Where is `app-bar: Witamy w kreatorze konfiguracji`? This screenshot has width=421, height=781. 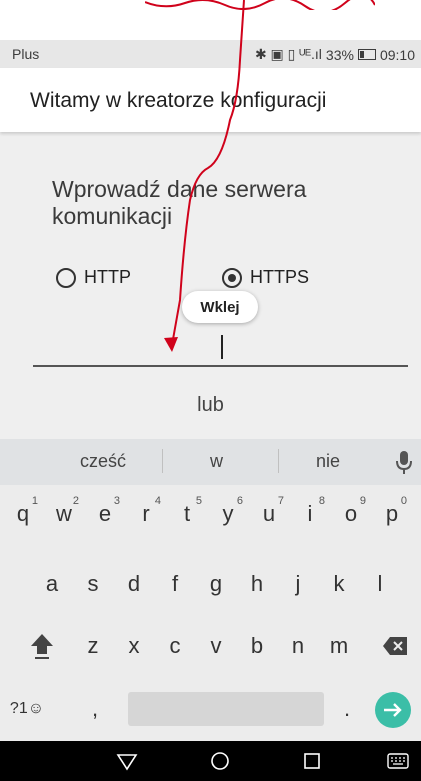
app-bar: Witamy w kreatorze konfiguracji is located at coordinates (210, 100).